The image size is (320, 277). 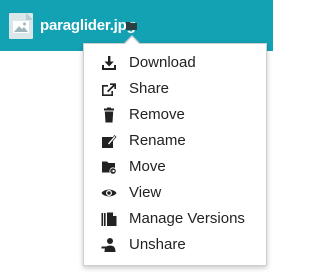 I want to click on menu-item-label: Share, so click(x=149, y=88).